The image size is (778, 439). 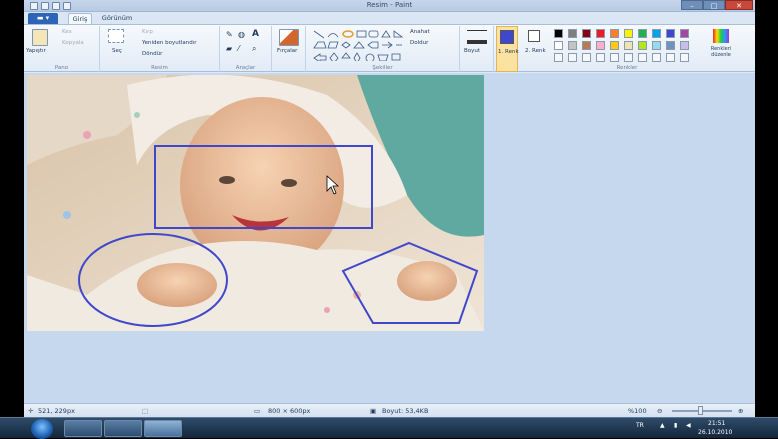 I want to click on crop-button: Kırp, so click(x=147, y=32).